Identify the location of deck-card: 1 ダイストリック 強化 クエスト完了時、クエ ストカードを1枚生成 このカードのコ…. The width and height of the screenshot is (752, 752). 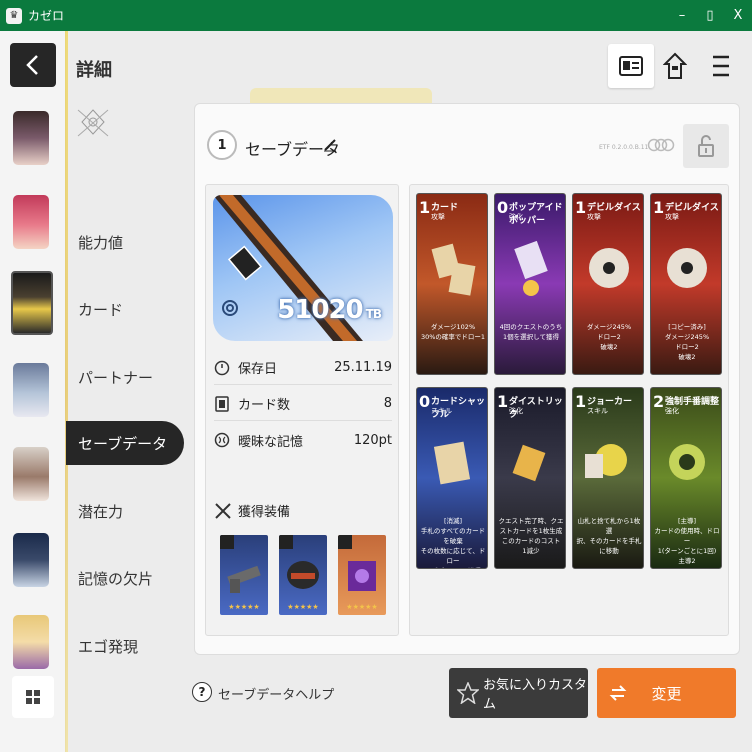
(530, 478).